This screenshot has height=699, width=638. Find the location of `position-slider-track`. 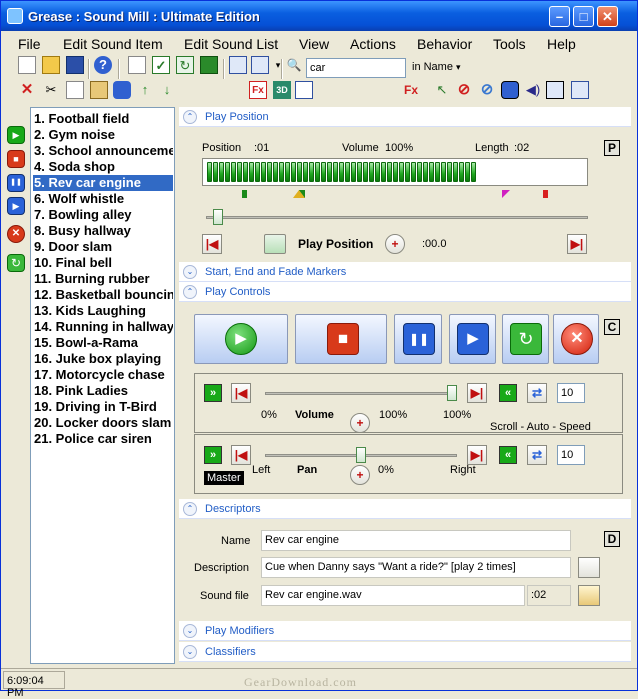

position-slider-track is located at coordinates (397, 217).